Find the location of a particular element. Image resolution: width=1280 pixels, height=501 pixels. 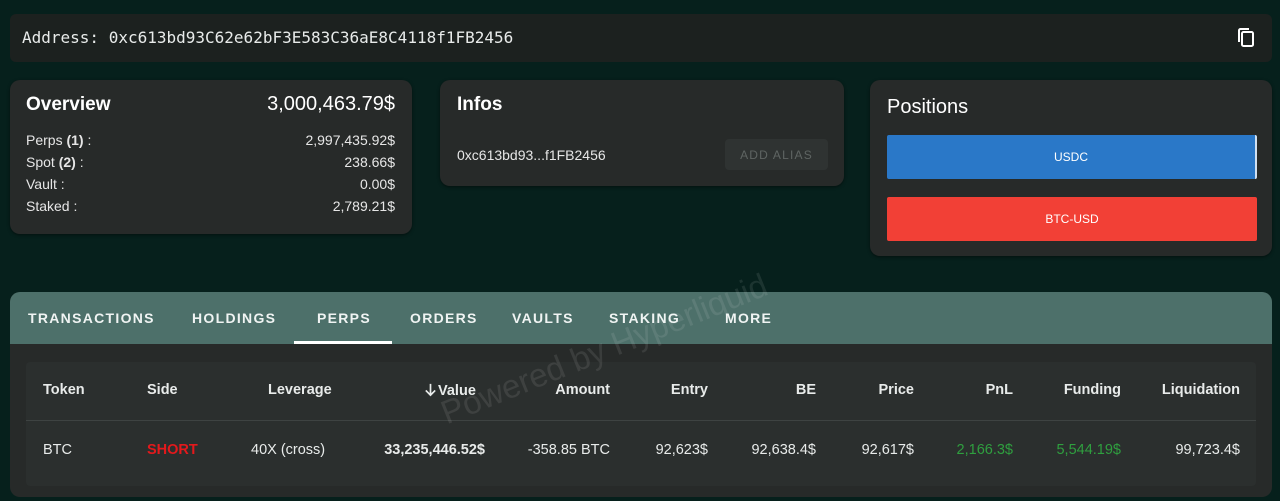

add-alias-button: ADD ALIAS is located at coordinates (776, 154).